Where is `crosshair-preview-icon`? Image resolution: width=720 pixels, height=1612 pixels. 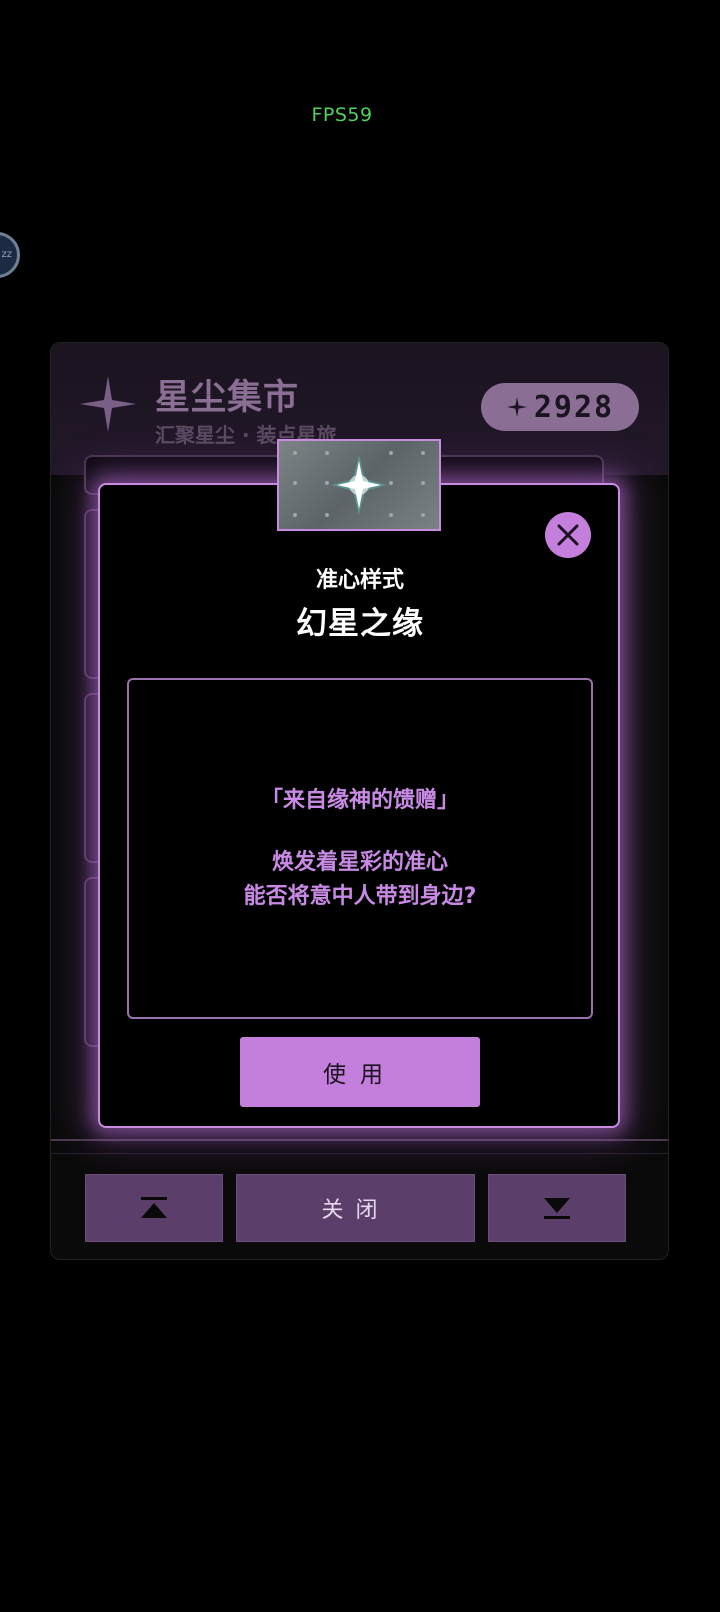
crosshair-preview-icon is located at coordinates (359, 484).